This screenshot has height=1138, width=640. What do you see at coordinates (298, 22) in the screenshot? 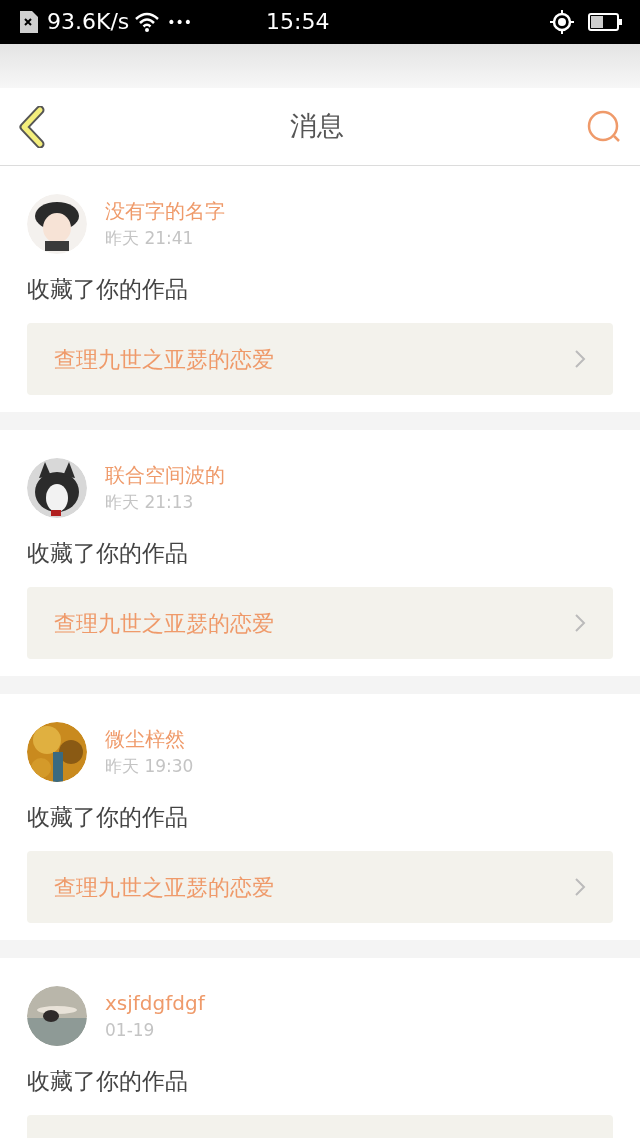
I see `clock: 15:54` at bounding box center [298, 22].